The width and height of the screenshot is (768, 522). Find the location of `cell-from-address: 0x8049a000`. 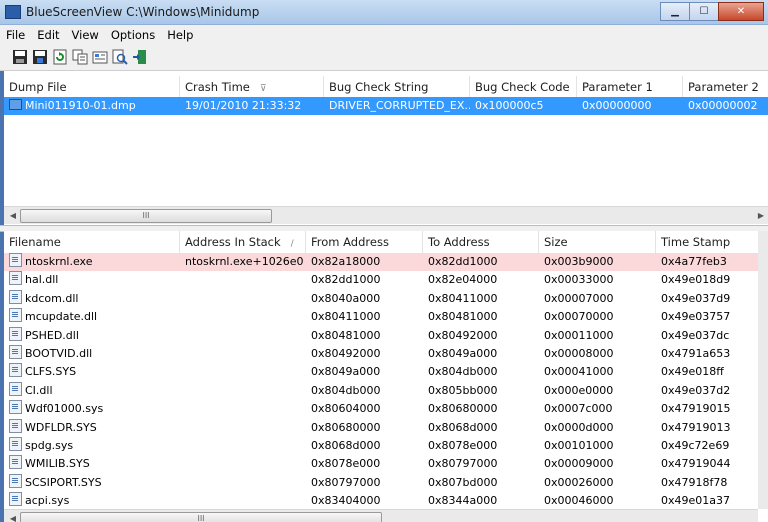

cell-from-address: 0x8049a000 is located at coordinates (346, 372).